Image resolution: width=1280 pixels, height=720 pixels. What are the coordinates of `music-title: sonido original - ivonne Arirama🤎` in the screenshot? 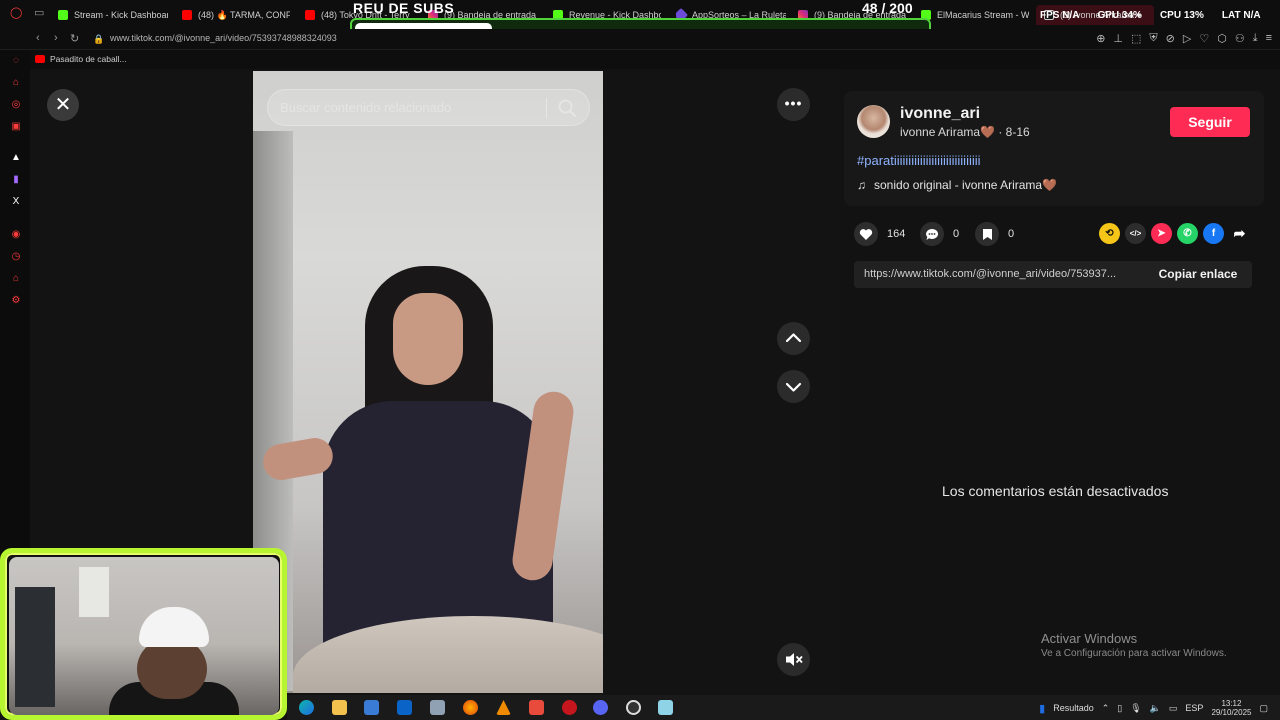 It's located at (966, 185).